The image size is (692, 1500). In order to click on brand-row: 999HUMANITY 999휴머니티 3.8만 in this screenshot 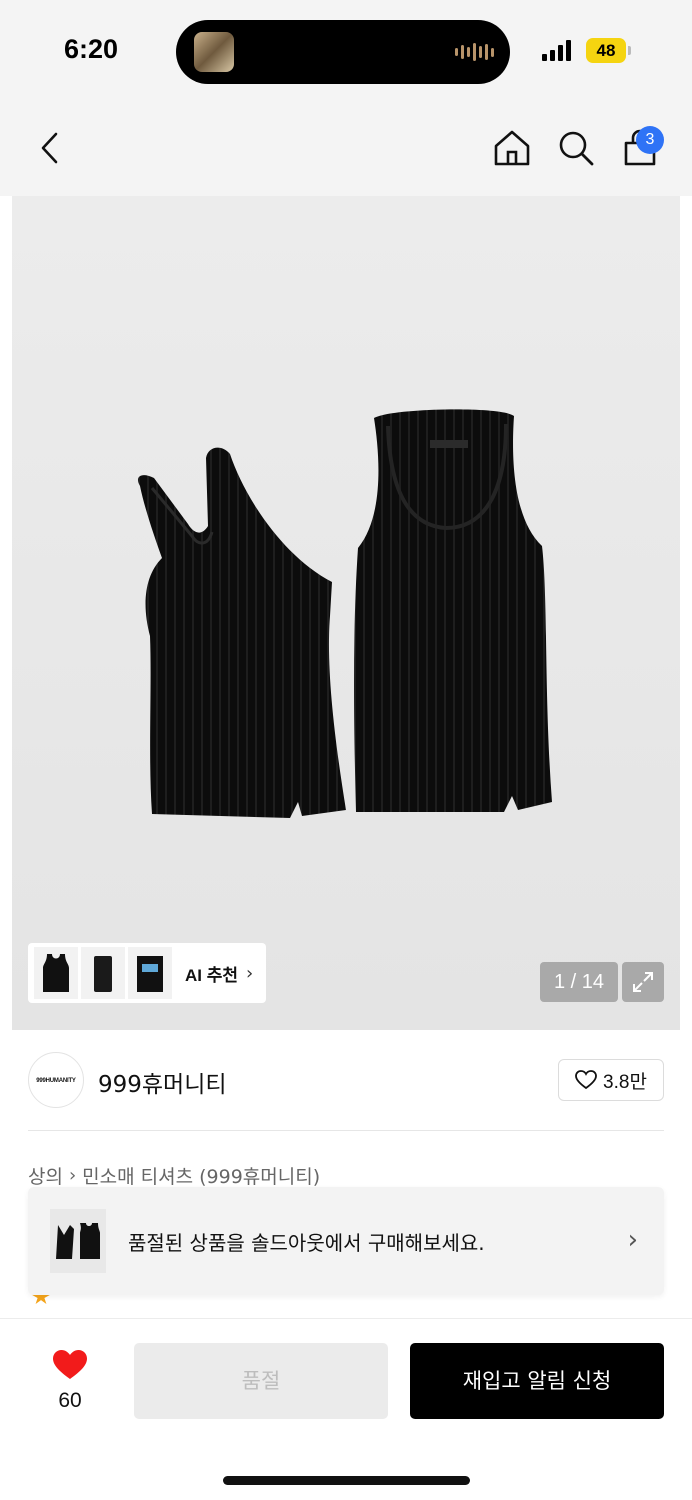, I will do `click(346, 1080)`.